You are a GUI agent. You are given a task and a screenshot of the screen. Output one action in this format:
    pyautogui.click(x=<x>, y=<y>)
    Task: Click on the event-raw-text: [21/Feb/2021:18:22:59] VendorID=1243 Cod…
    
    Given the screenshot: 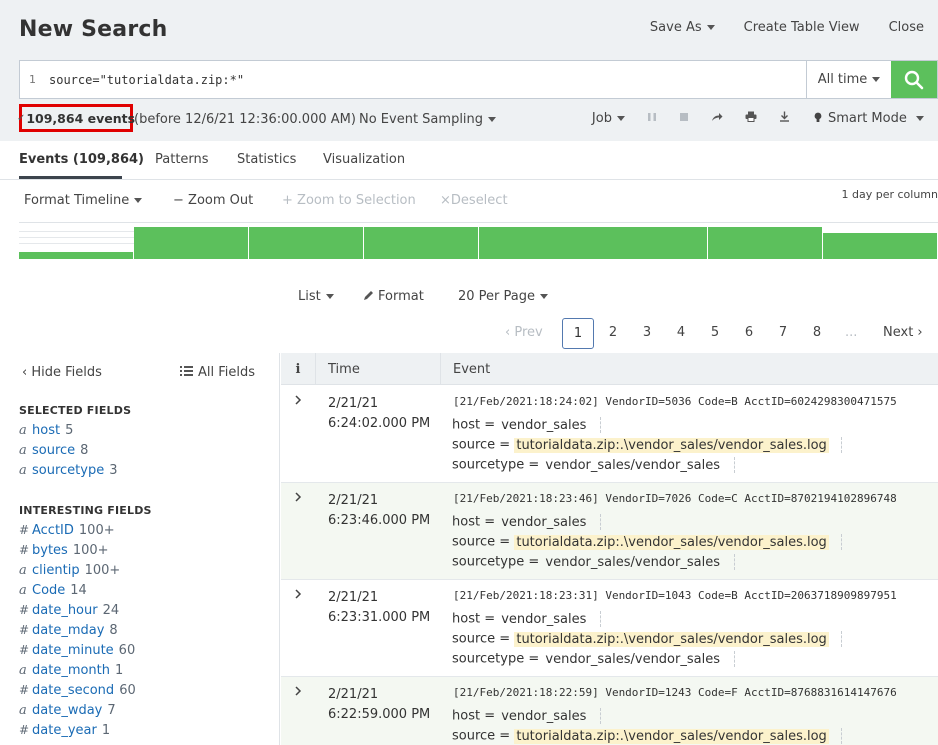 What is the action you would take?
    pyautogui.click(x=675, y=692)
    